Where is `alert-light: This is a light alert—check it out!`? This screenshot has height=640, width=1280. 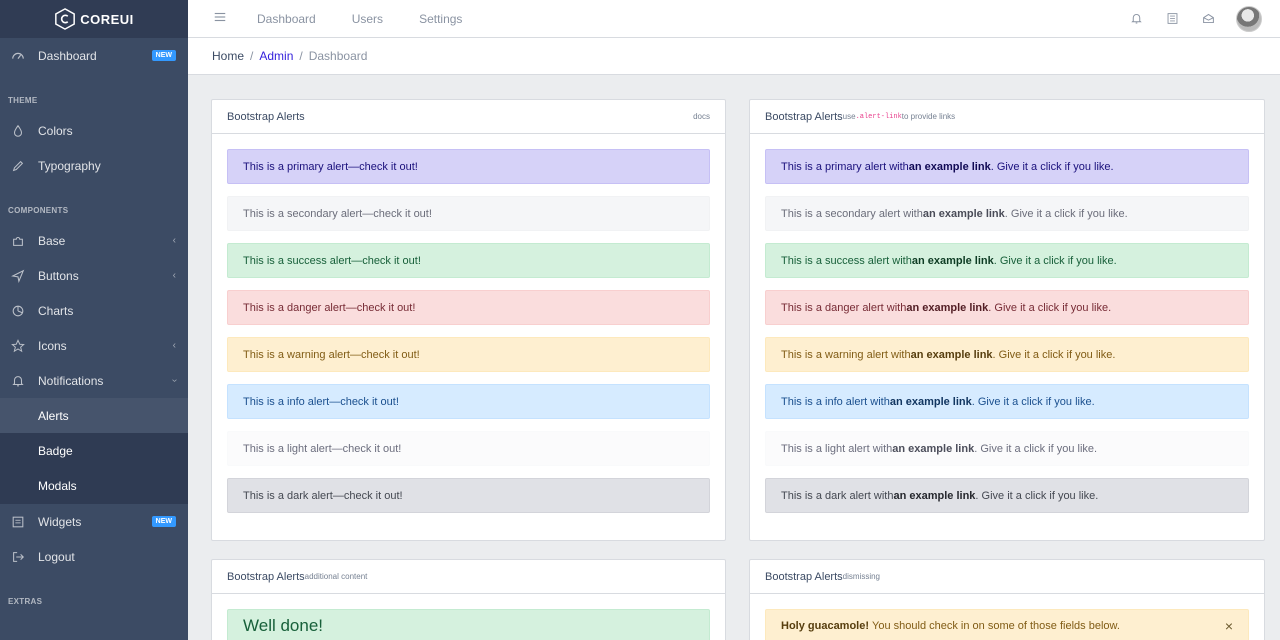 alert-light: This is a light alert—check it out! is located at coordinates (468, 448).